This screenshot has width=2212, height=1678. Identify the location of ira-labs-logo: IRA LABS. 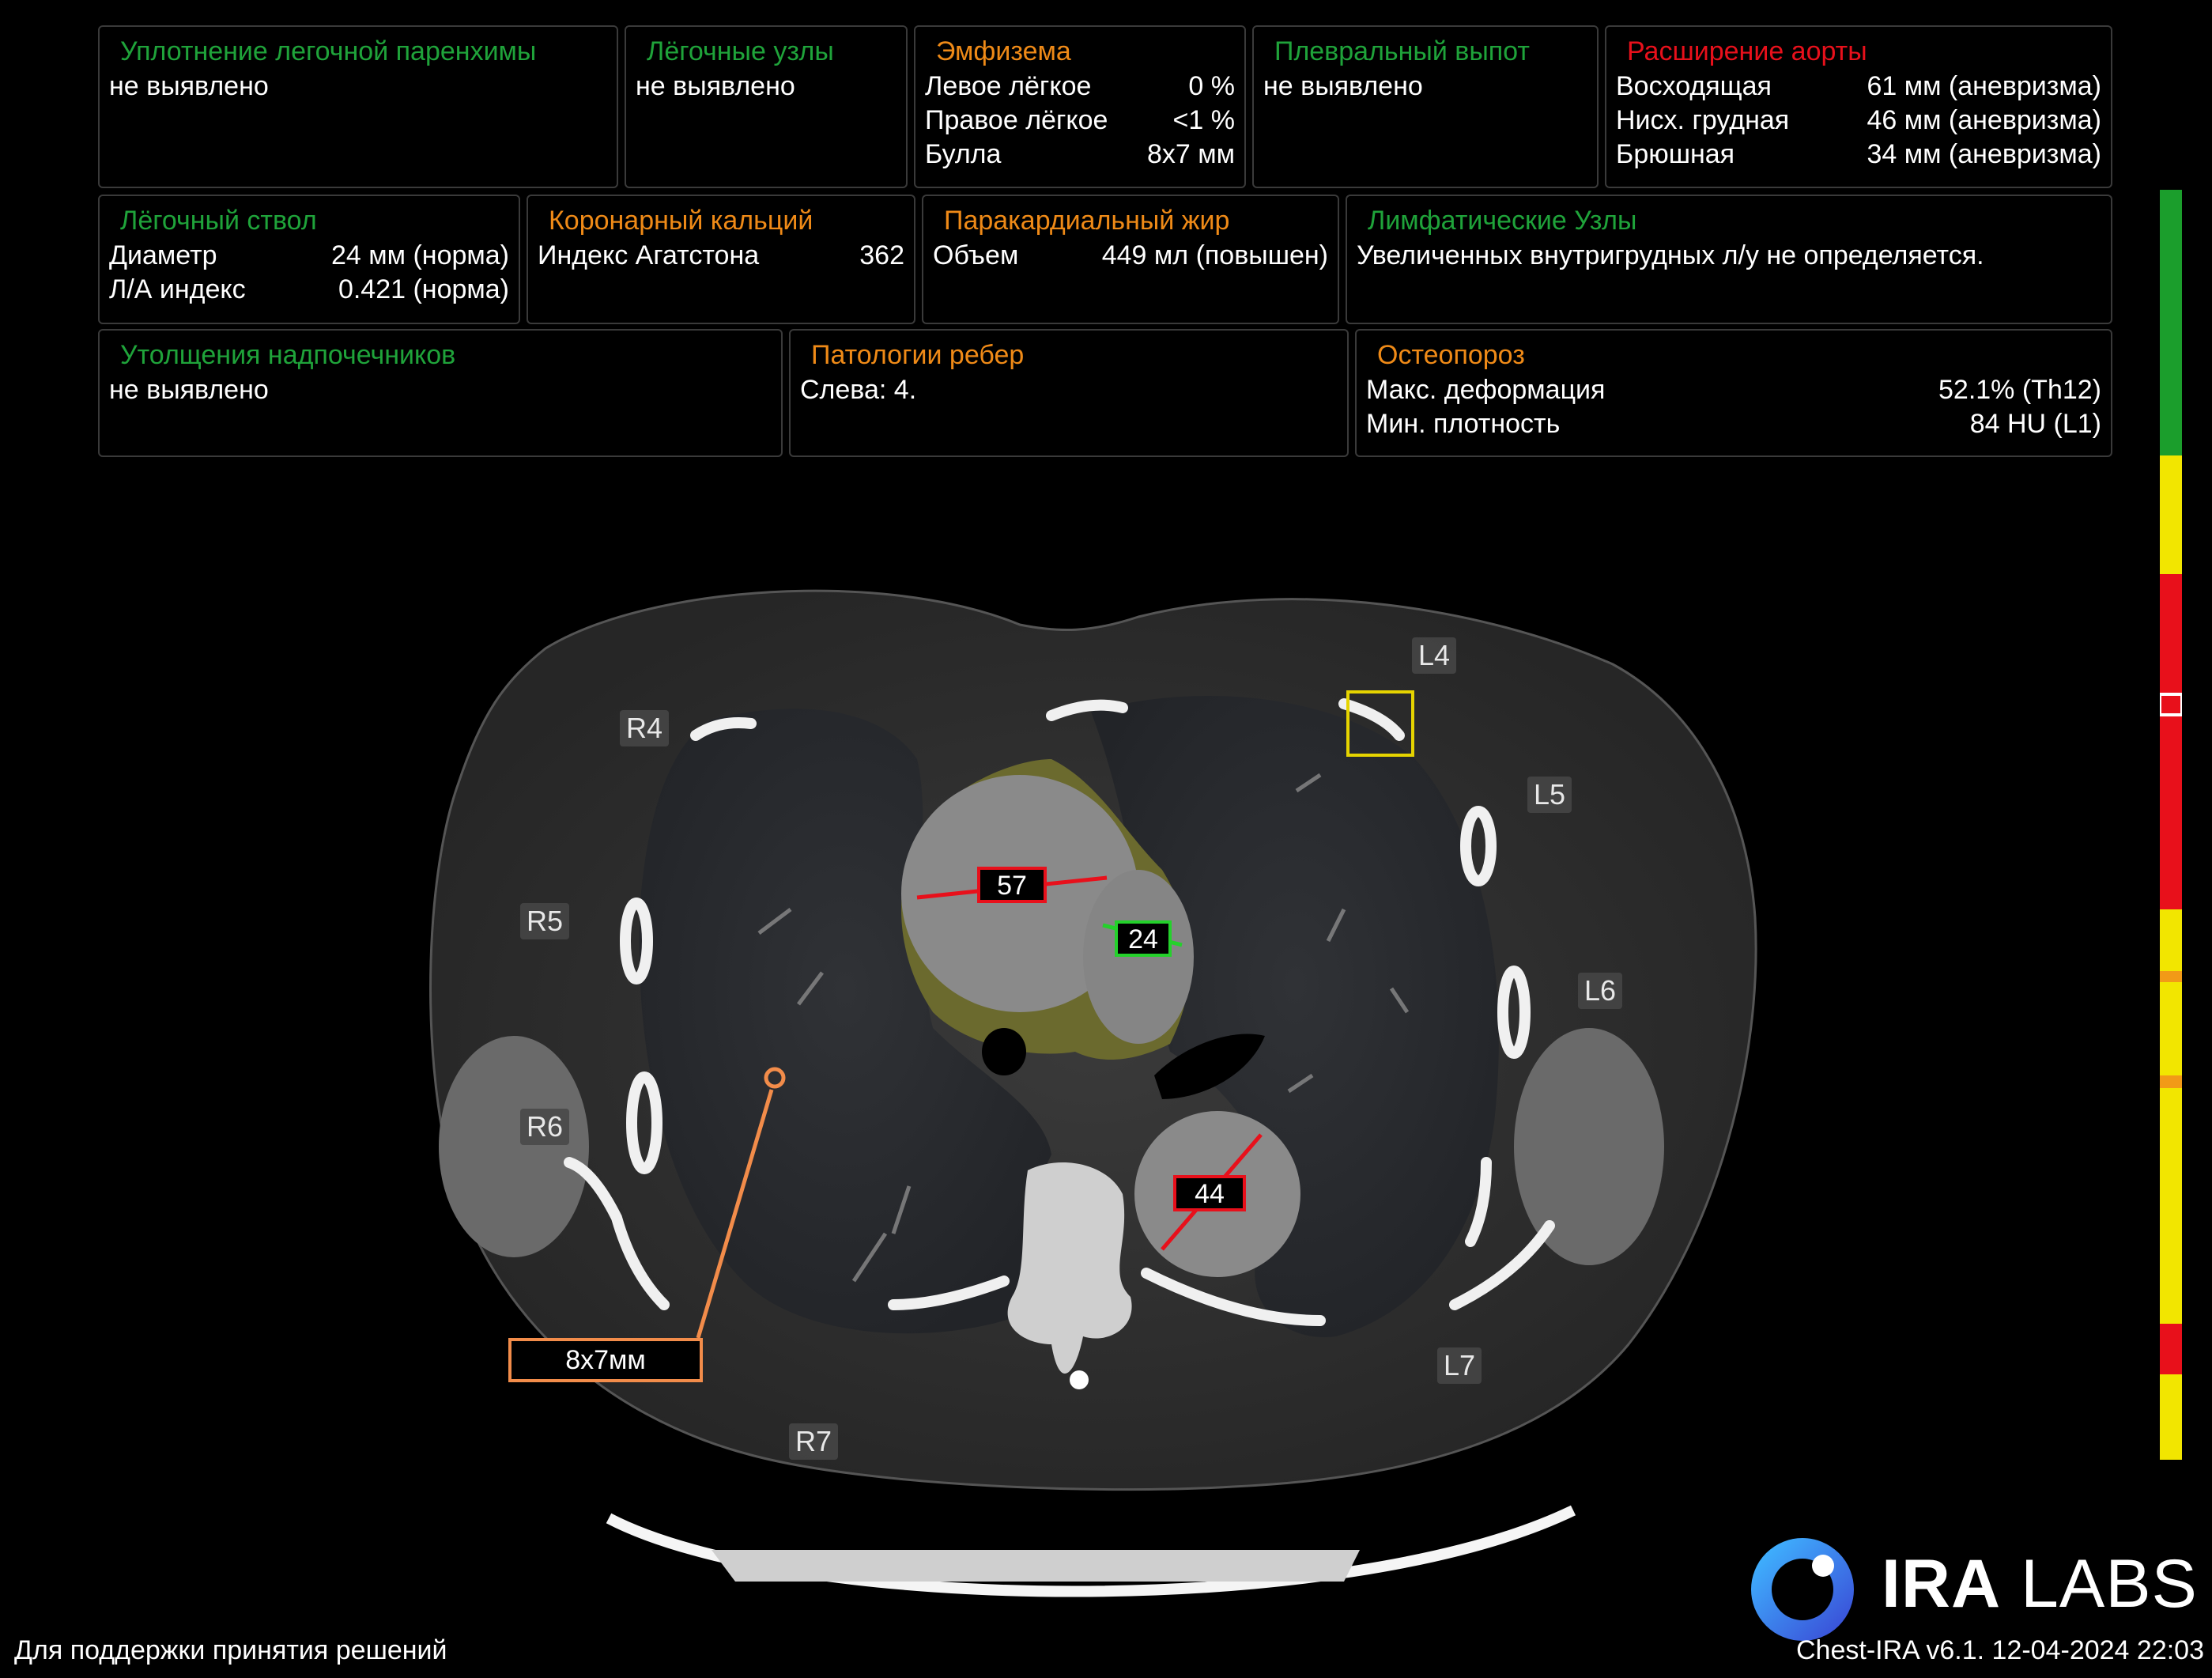
(2040, 1584).